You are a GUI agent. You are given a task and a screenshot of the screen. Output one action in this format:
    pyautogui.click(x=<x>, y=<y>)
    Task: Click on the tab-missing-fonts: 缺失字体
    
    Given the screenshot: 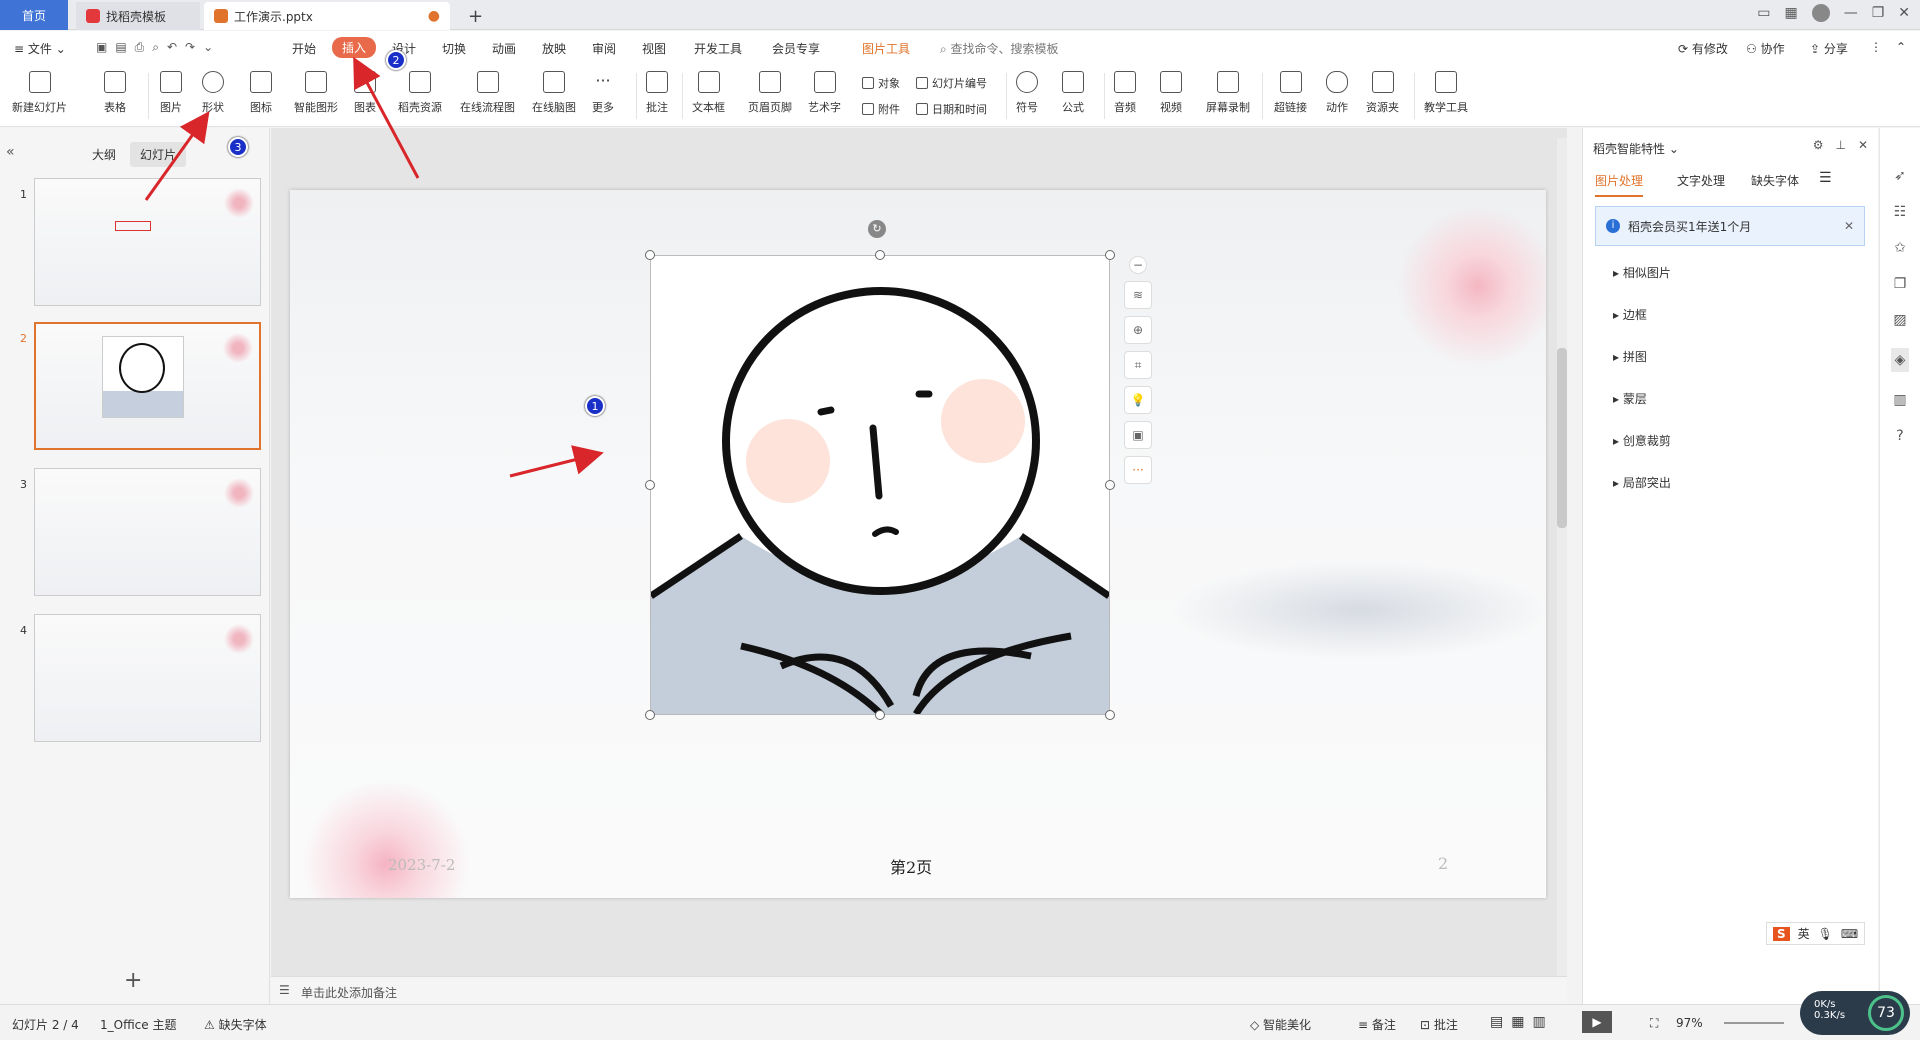 What is the action you would take?
    pyautogui.click(x=1775, y=180)
    